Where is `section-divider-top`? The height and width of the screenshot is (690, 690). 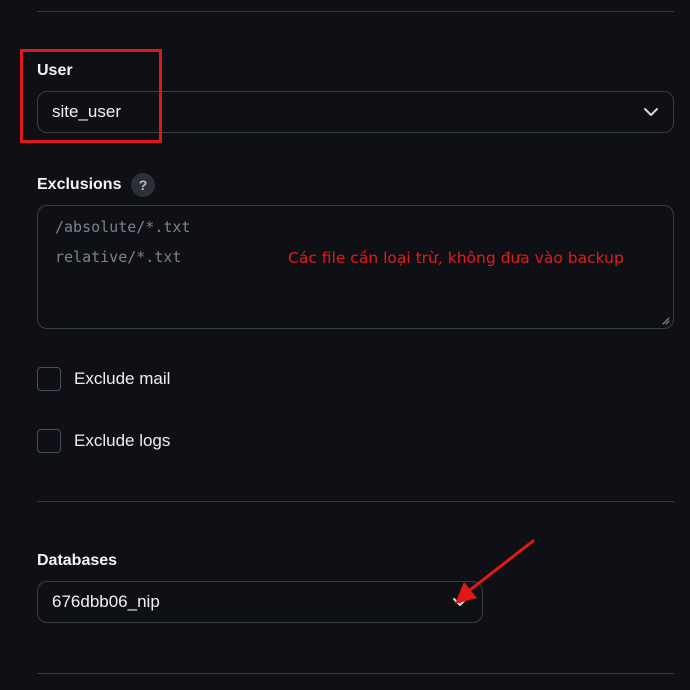 section-divider-top is located at coordinates (355, 11).